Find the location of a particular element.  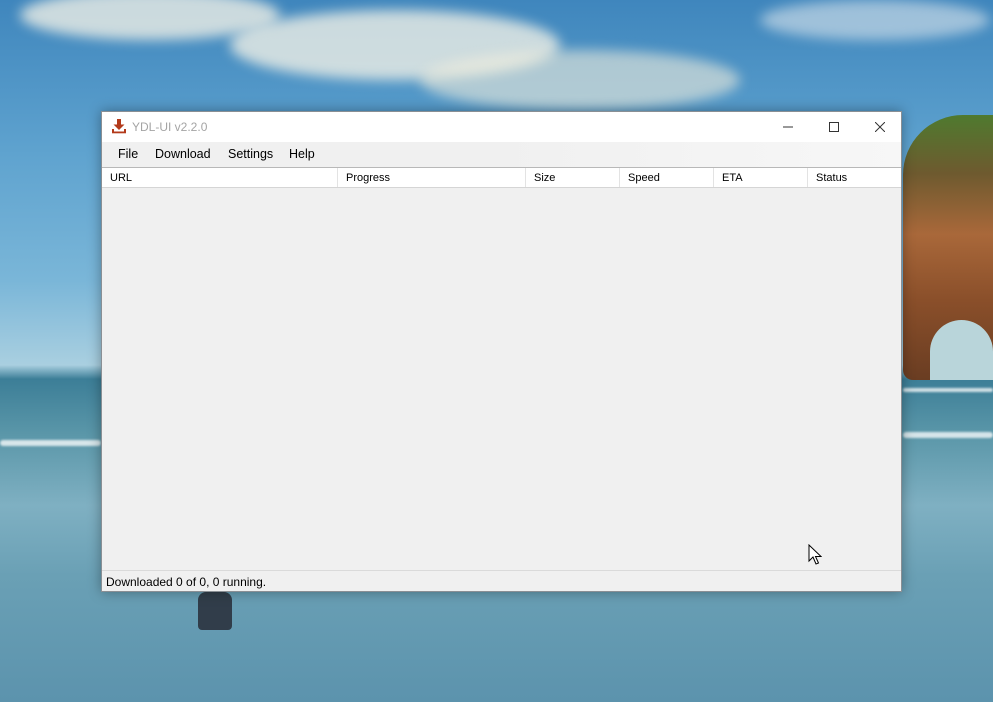

column-header-eta: ETA is located at coordinates (761, 177).